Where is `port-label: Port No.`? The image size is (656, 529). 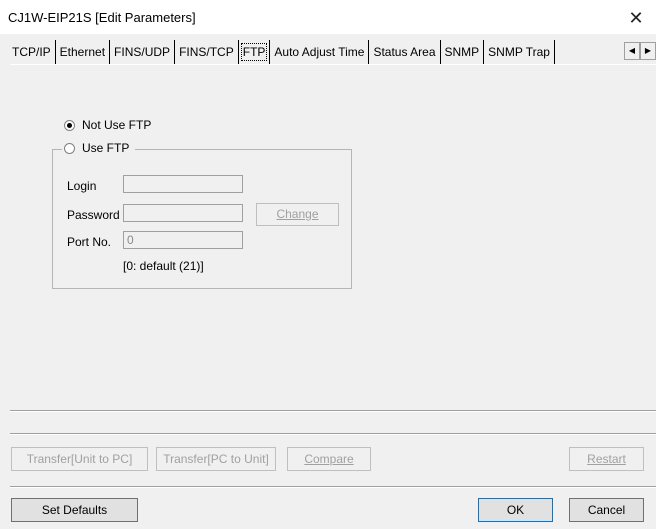 port-label: Port No. is located at coordinates (89, 242).